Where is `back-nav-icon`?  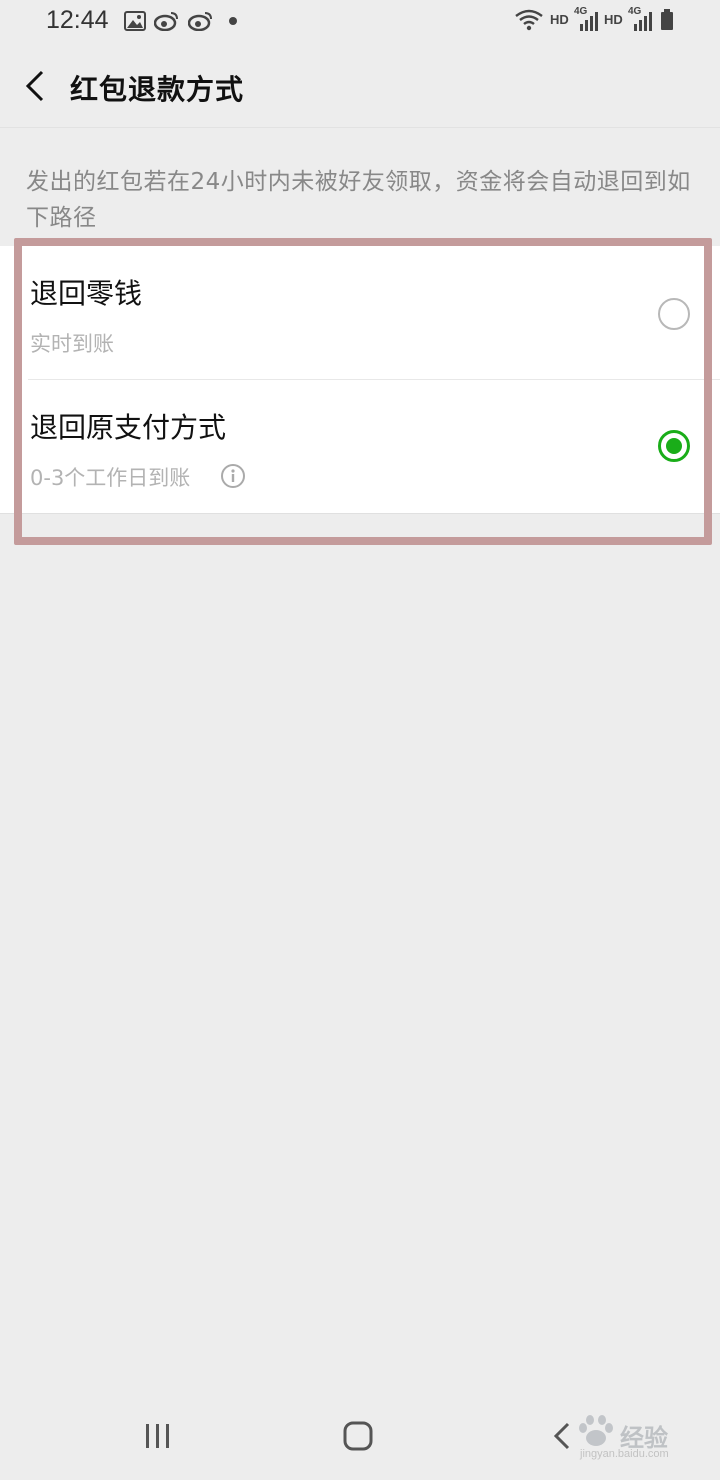 back-nav-icon is located at coordinates (561, 1436).